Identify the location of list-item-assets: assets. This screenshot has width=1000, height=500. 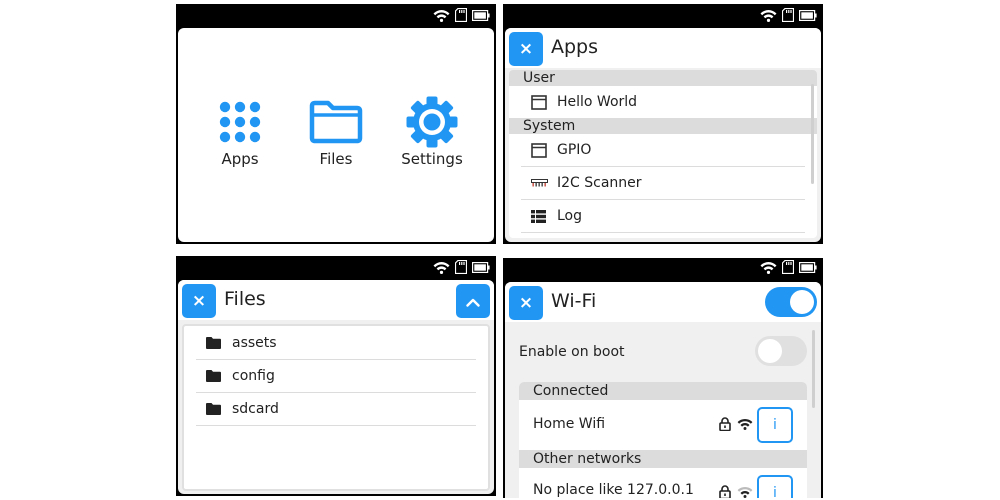
(336, 343).